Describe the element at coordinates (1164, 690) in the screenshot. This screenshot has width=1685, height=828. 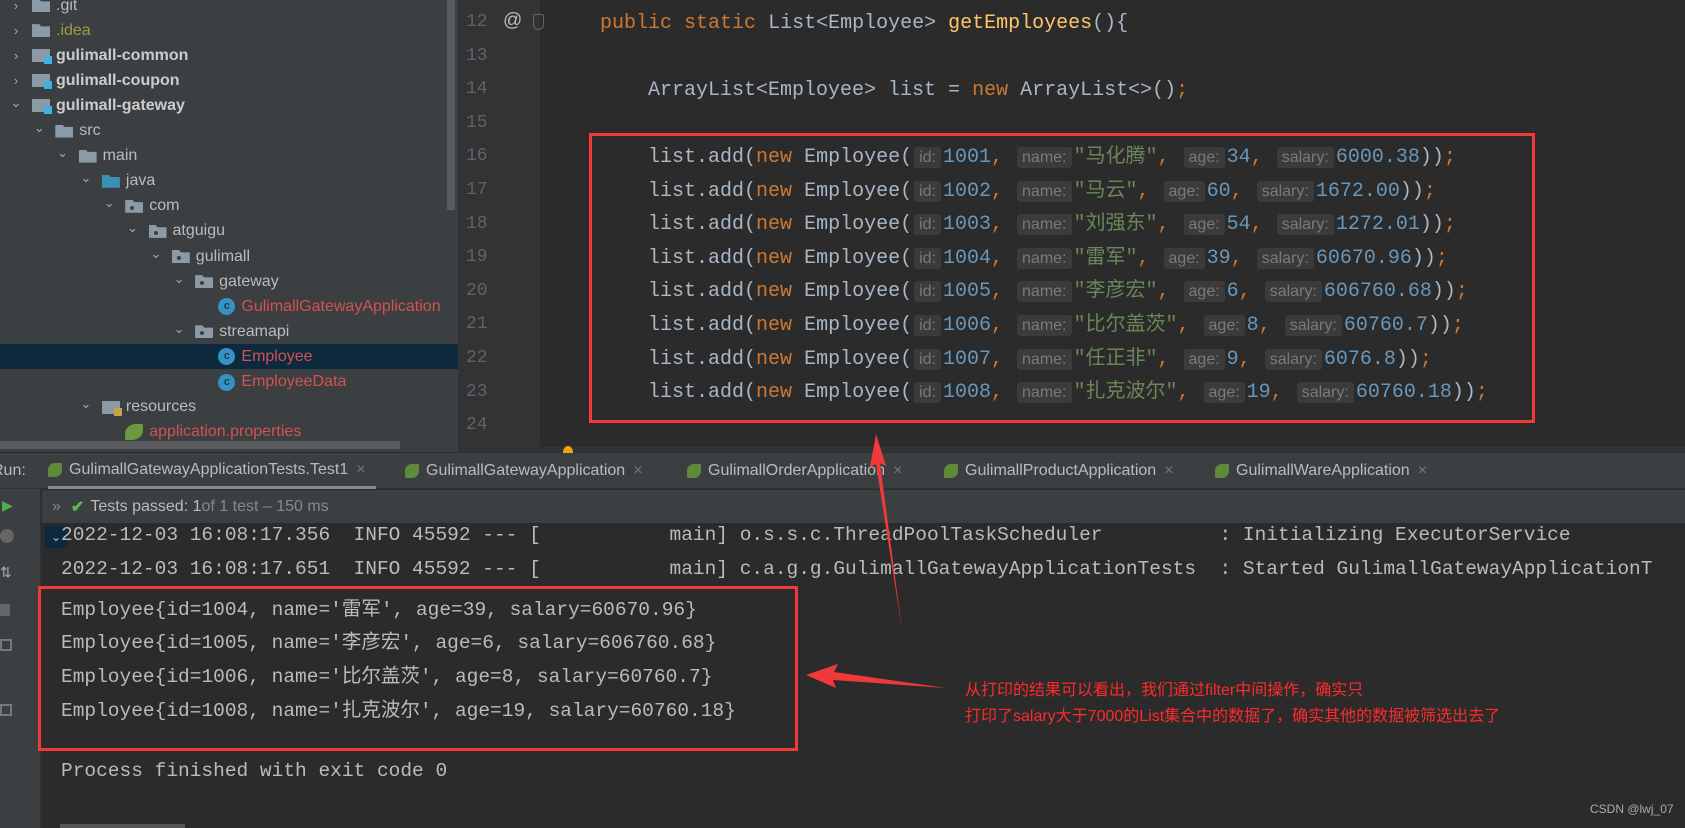
I see `annotation-line-1: 从打印的结果可以看出，我们通过filter中间操作，确实只` at that location.